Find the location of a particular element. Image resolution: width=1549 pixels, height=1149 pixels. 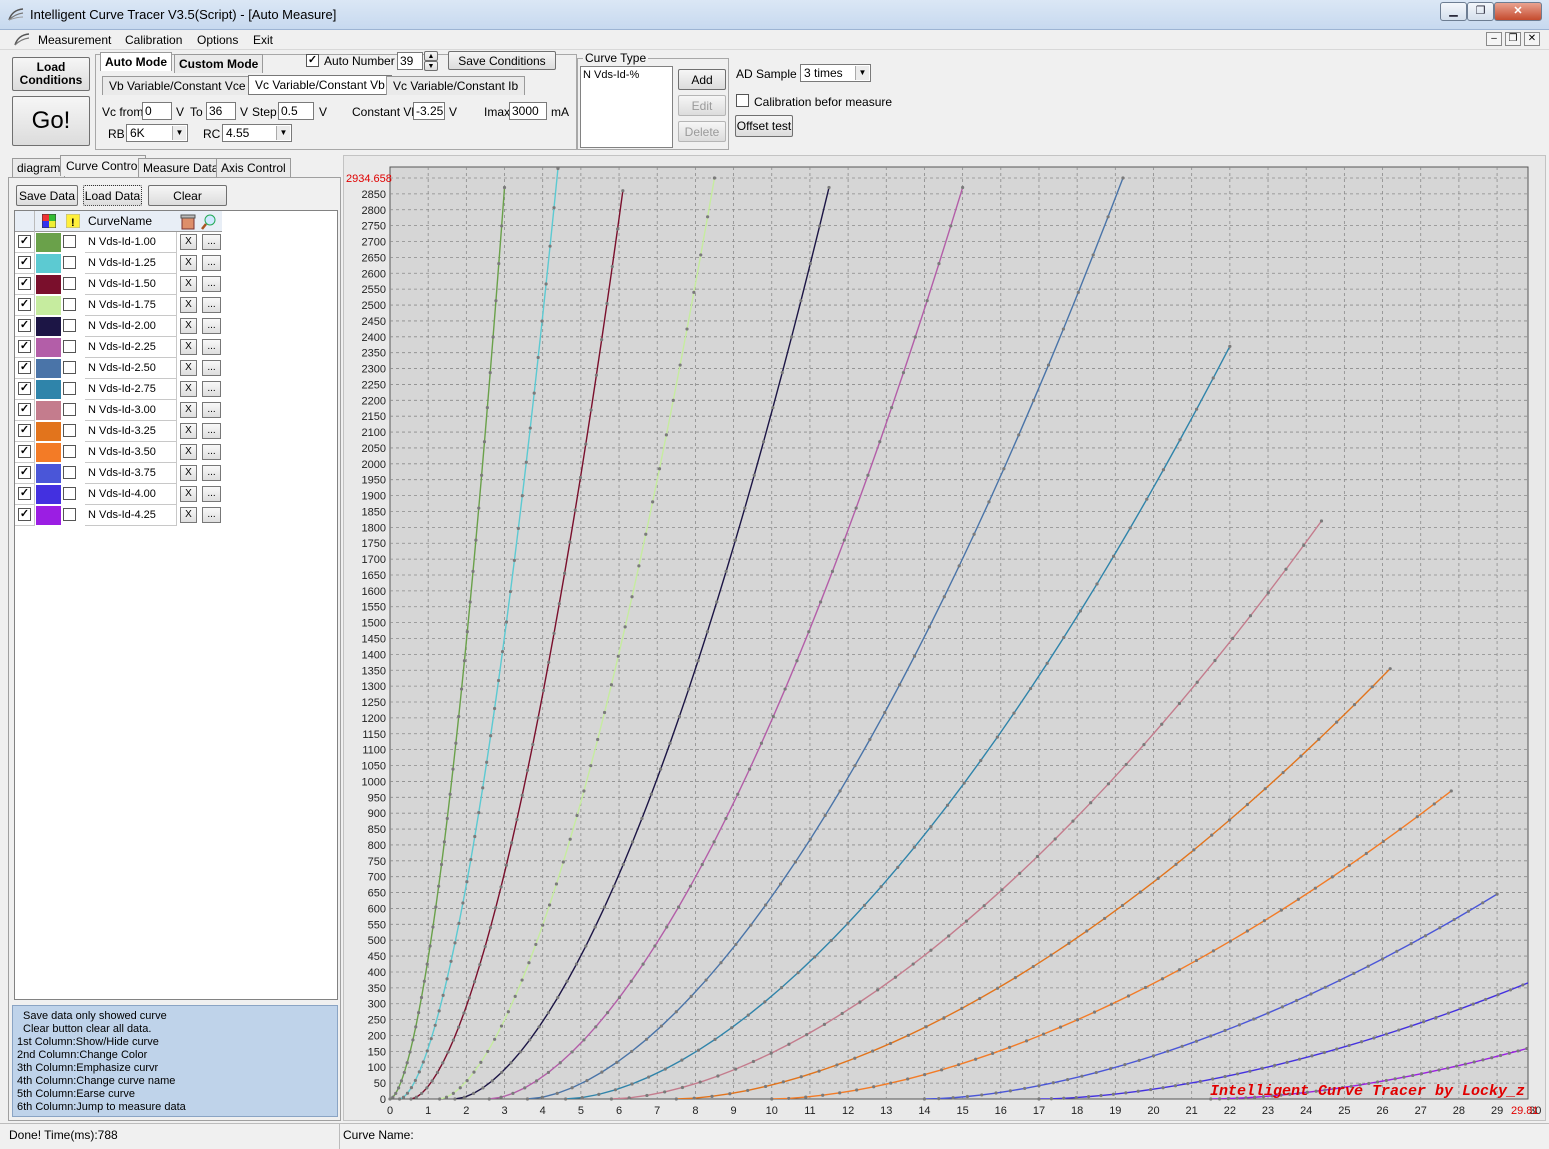

curve-name: N Vds-Id-2.50 is located at coordinates (122, 368).